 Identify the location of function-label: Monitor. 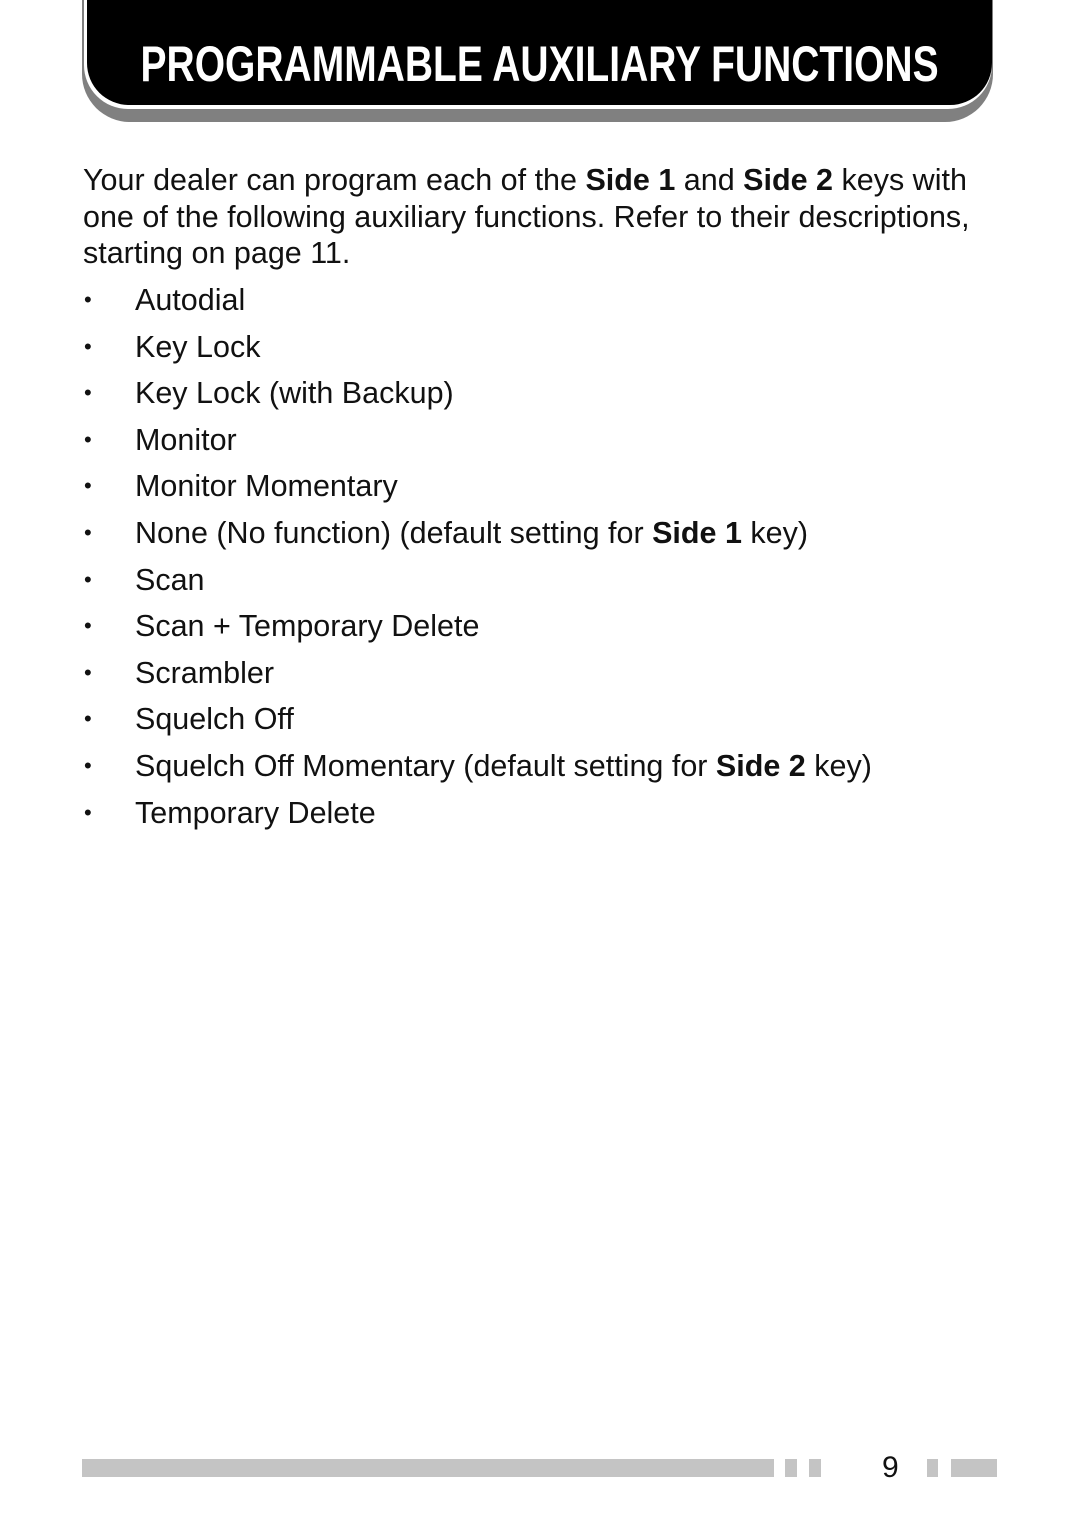
(186, 439).